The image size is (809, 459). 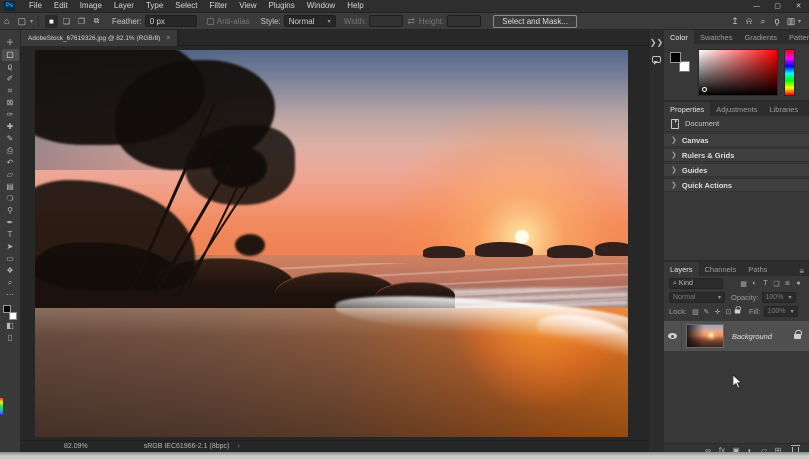 I want to click on lock-pixels-icon: ✎, so click(x=706, y=312).